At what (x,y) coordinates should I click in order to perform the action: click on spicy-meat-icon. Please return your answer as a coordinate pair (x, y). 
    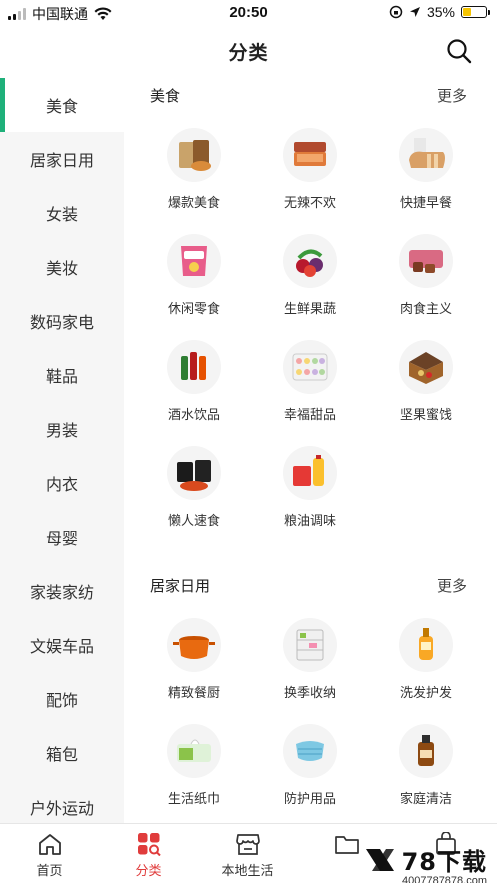
    Looking at the image, I should click on (310, 155).